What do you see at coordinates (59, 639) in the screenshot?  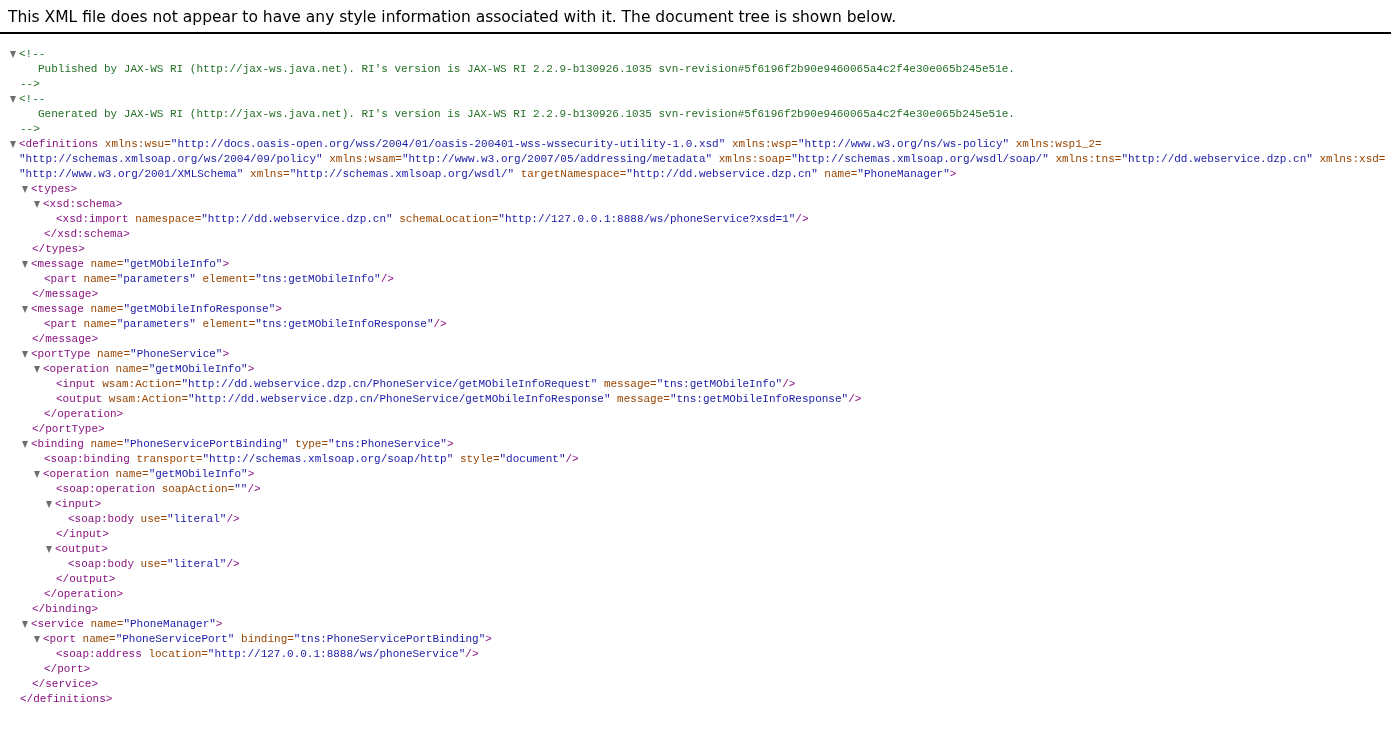 I see `element-tag: <port` at bounding box center [59, 639].